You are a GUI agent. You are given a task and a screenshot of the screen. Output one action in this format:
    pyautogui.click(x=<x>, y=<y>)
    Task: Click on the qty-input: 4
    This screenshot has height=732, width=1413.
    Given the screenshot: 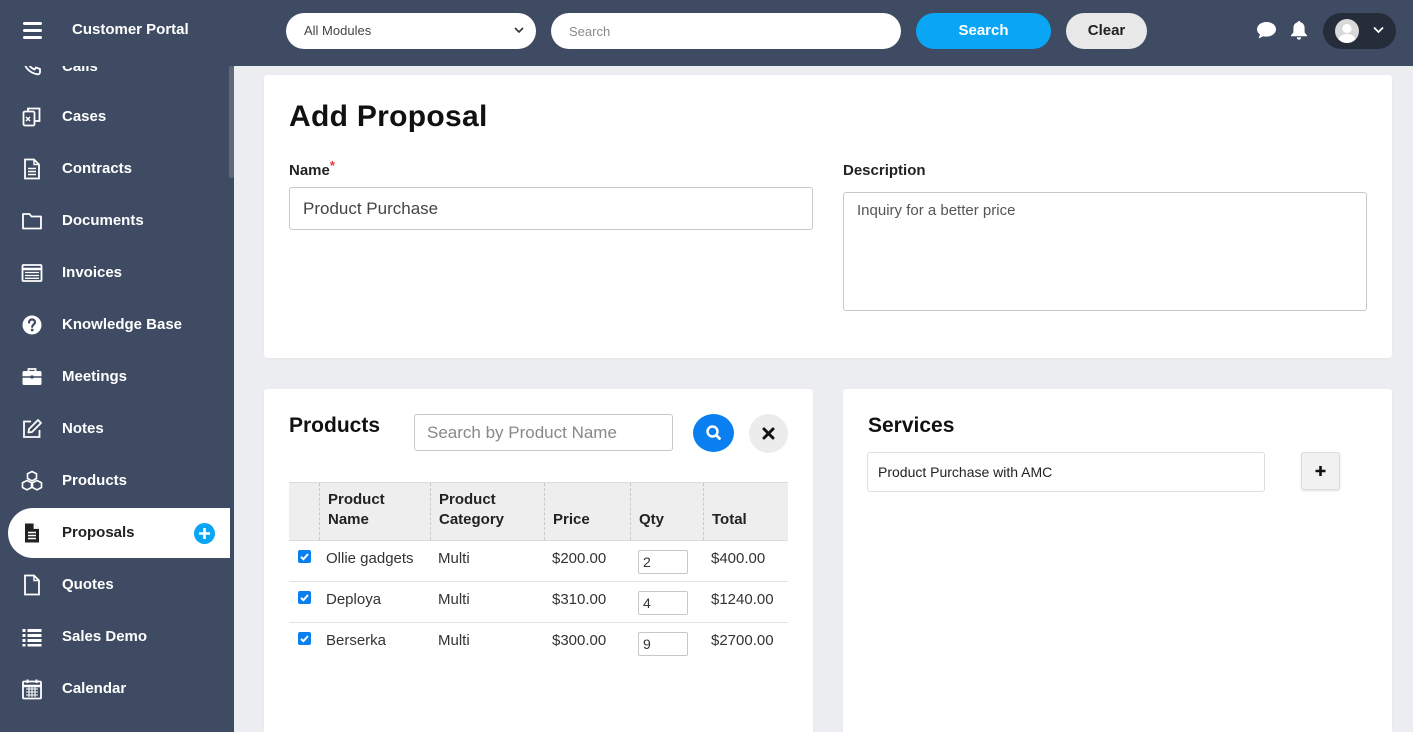 What is the action you would take?
    pyautogui.click(x=663, y=603)
    